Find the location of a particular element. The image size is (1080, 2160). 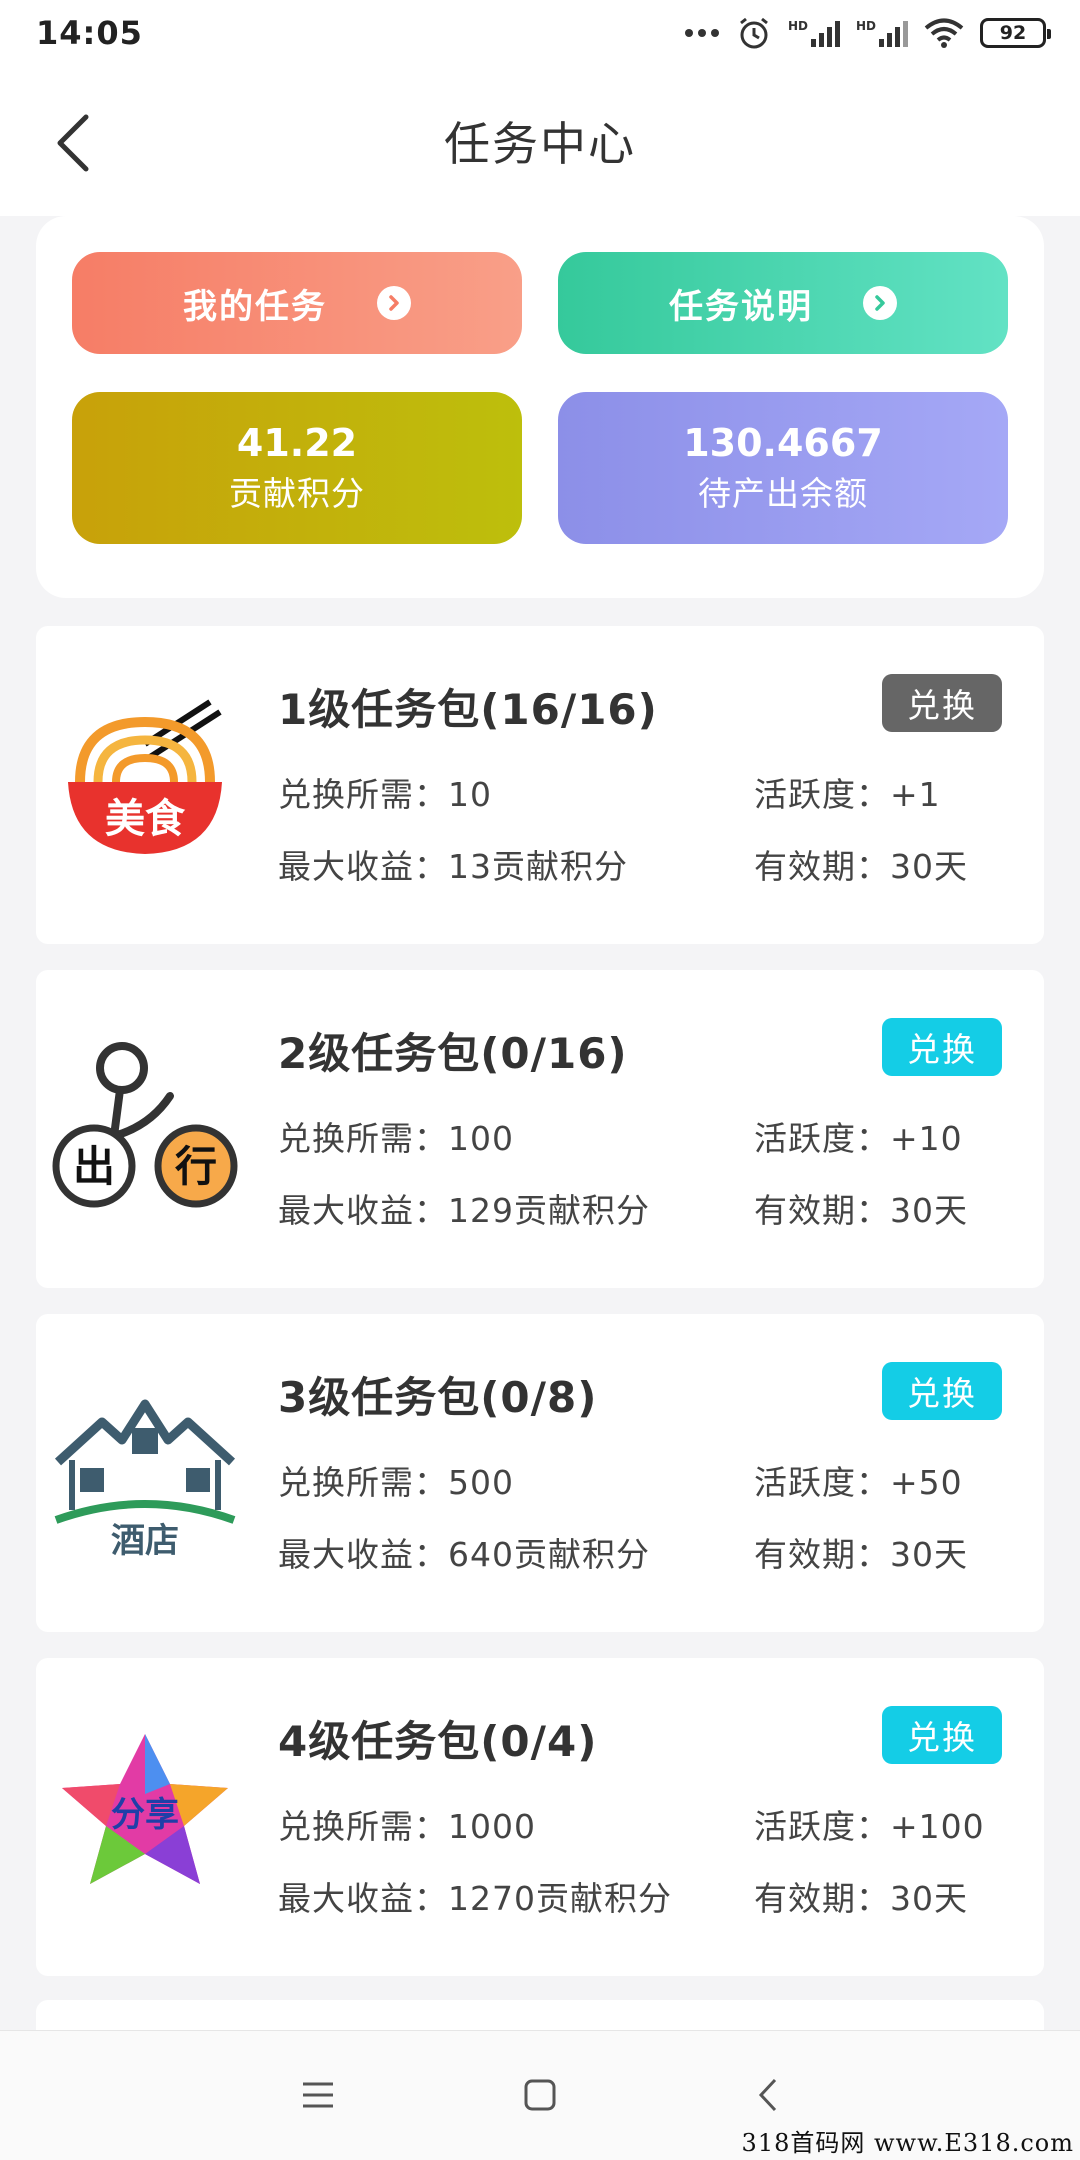

exchange-cost: 兑换所需：500 is located at coordinates (396, 1482).